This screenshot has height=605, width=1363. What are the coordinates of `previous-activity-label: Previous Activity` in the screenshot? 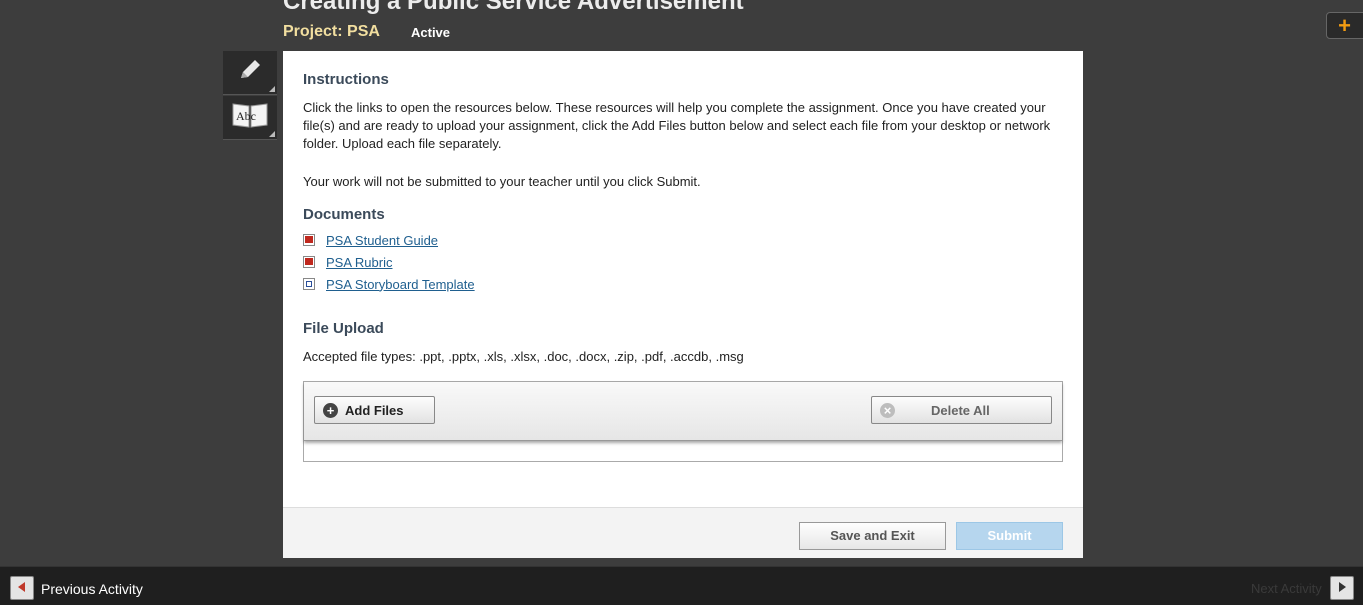 It's located at (92, 589).